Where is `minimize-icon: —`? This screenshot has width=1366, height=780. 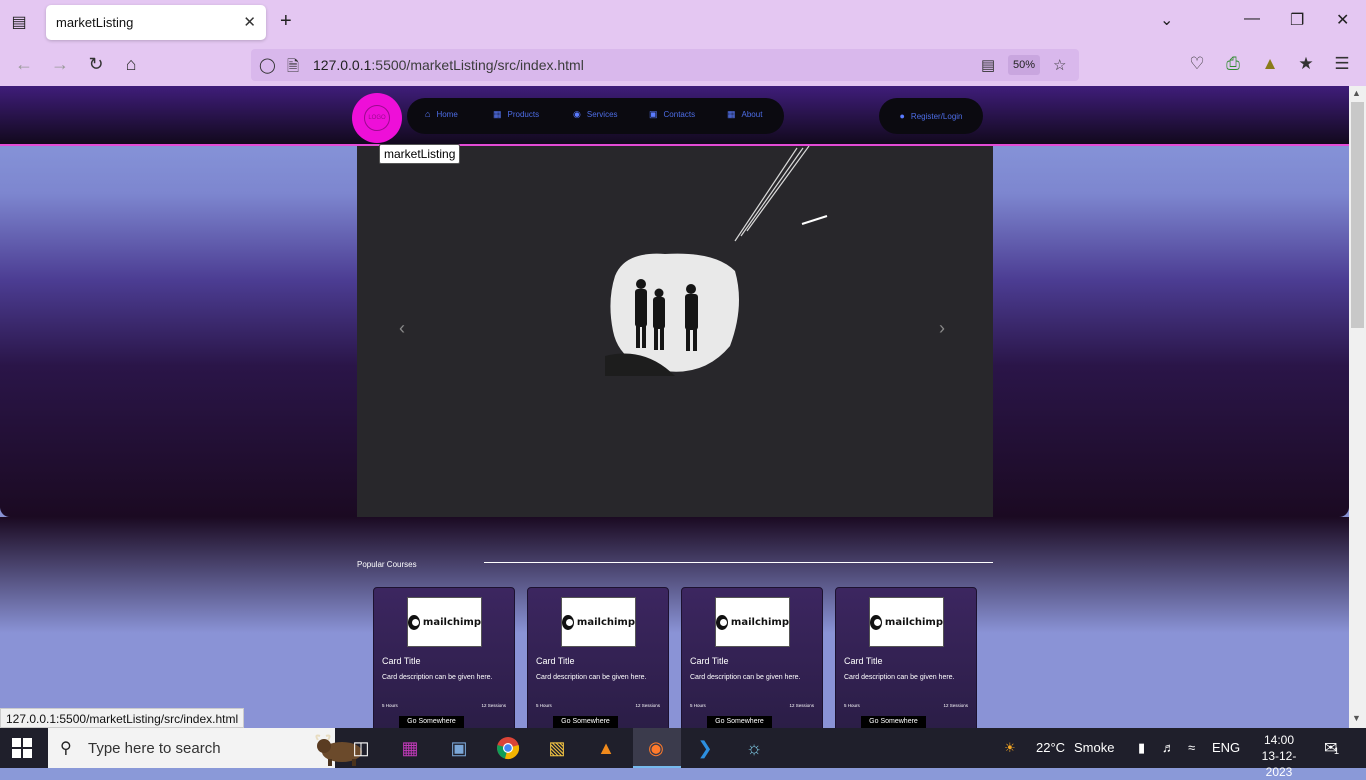 minimize-icon: — is located at coordinates (1252, 19).